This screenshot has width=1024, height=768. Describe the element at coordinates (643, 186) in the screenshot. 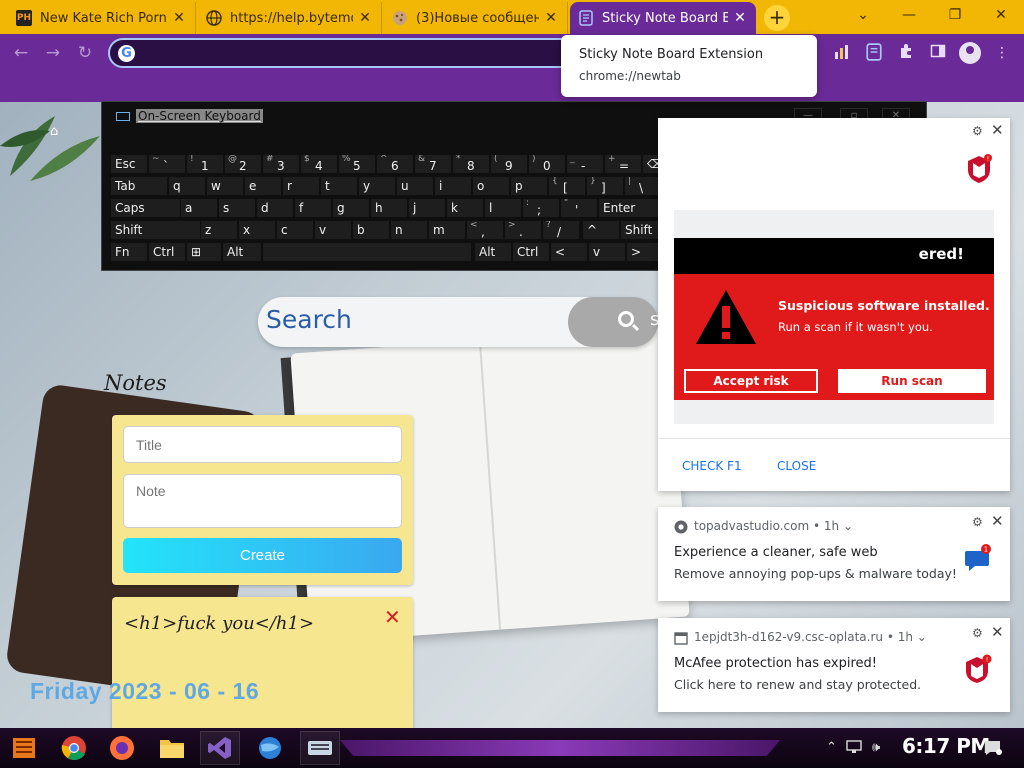

I see `key-bracket-2: | \` at that location.